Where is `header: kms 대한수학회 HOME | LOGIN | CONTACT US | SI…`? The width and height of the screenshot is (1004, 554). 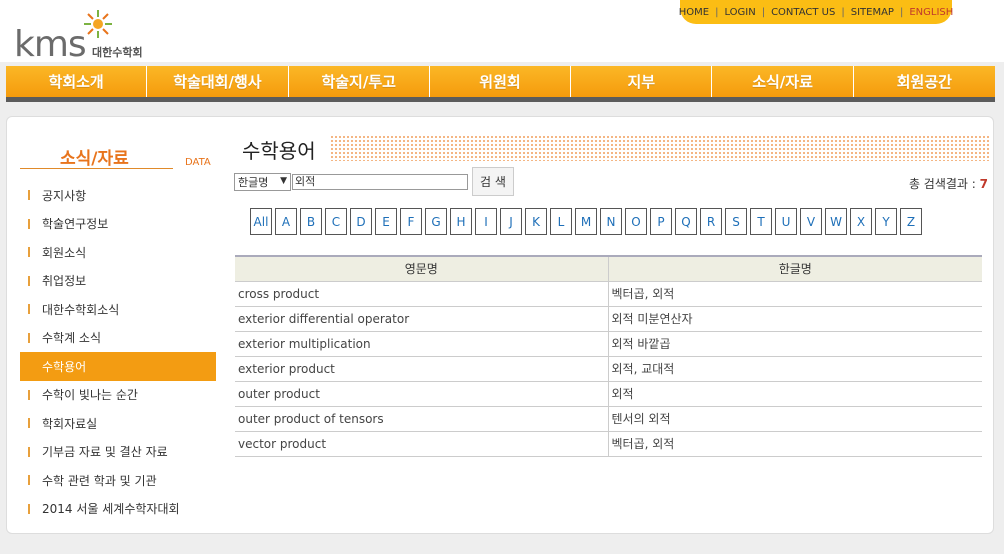
header: kms 대한수학회 HOME | LOGIN | CONTACT US | SI… is located at coordinates (502, 32).